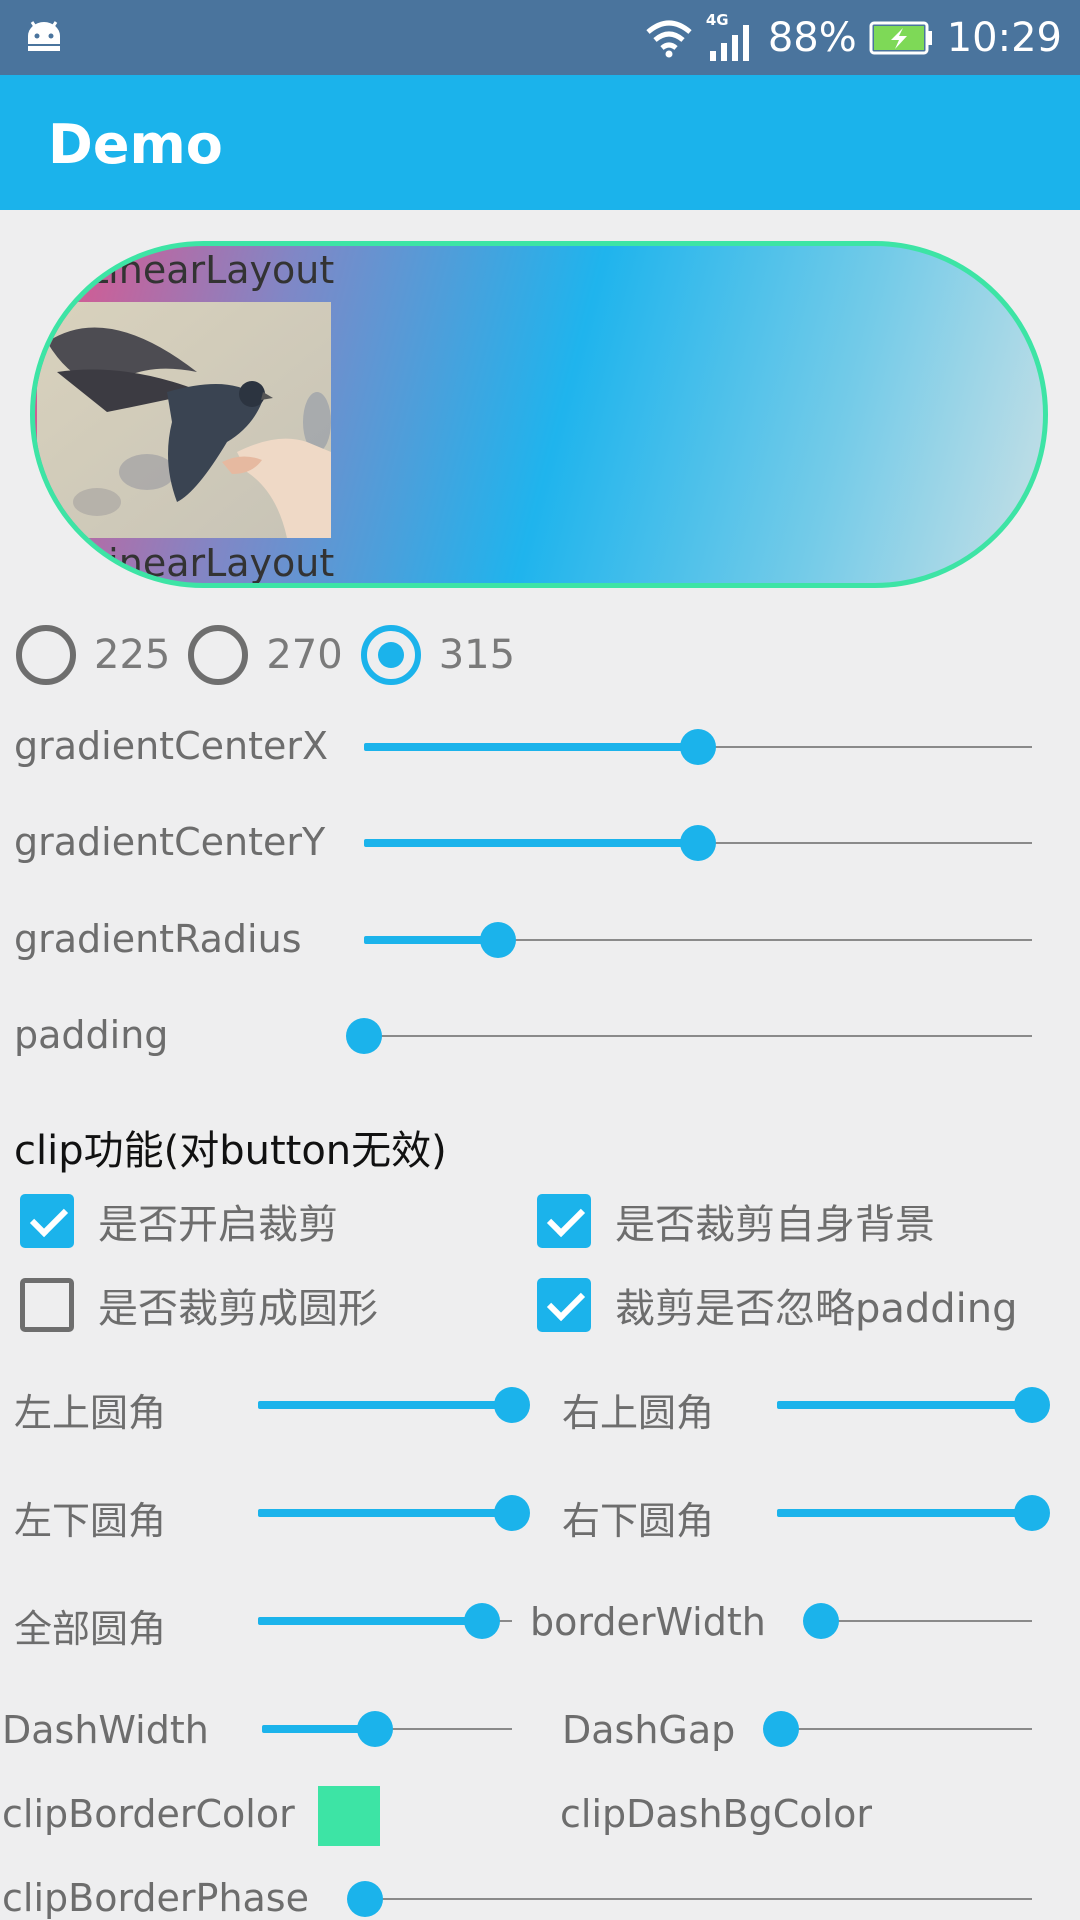  Describe the element at coordinates (731, 37) in the screenshot. I see `signal-icon: 4G` at that location.